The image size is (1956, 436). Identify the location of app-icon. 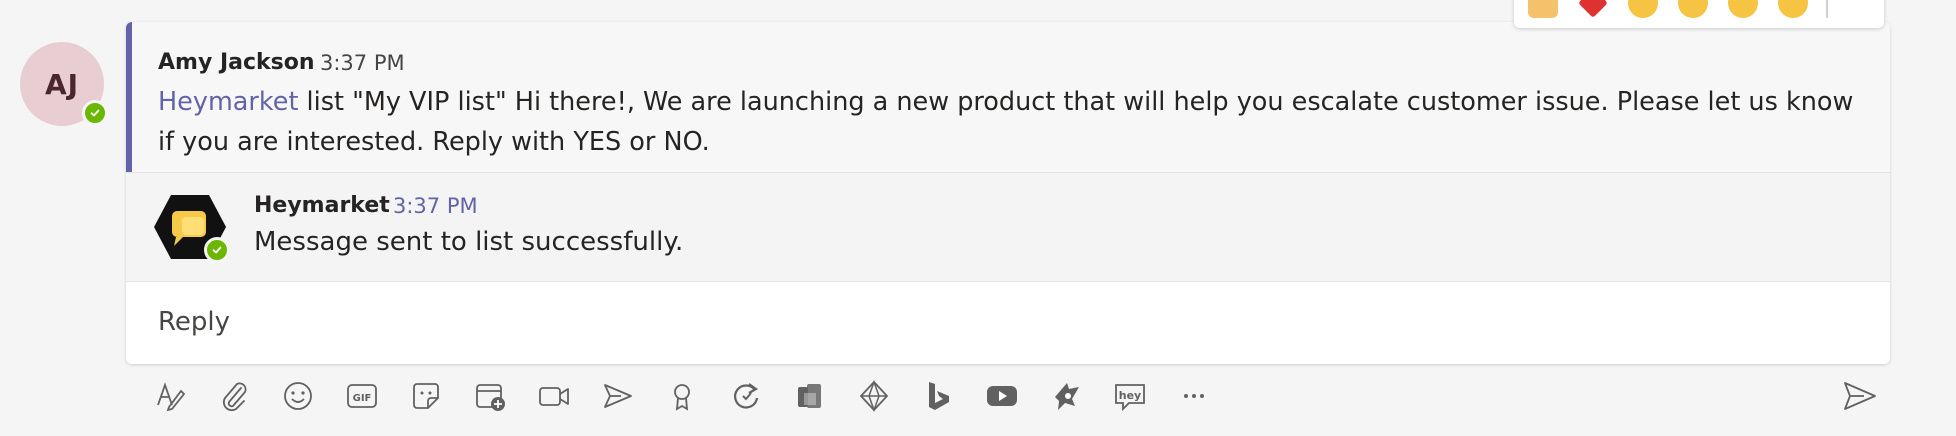
(1066, 396).